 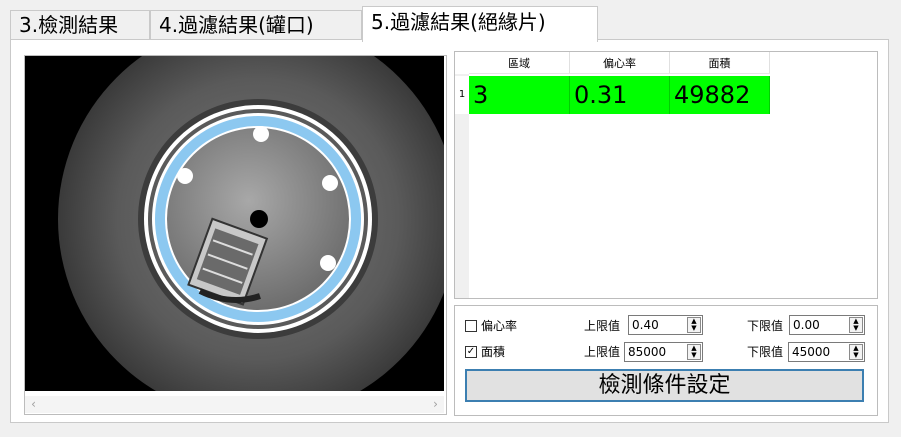 What do you see at coordinates (234, 404) in the screenshot?
I see `horizontal-scrollbar: ‹ ›` at bounding box center [234, 404].